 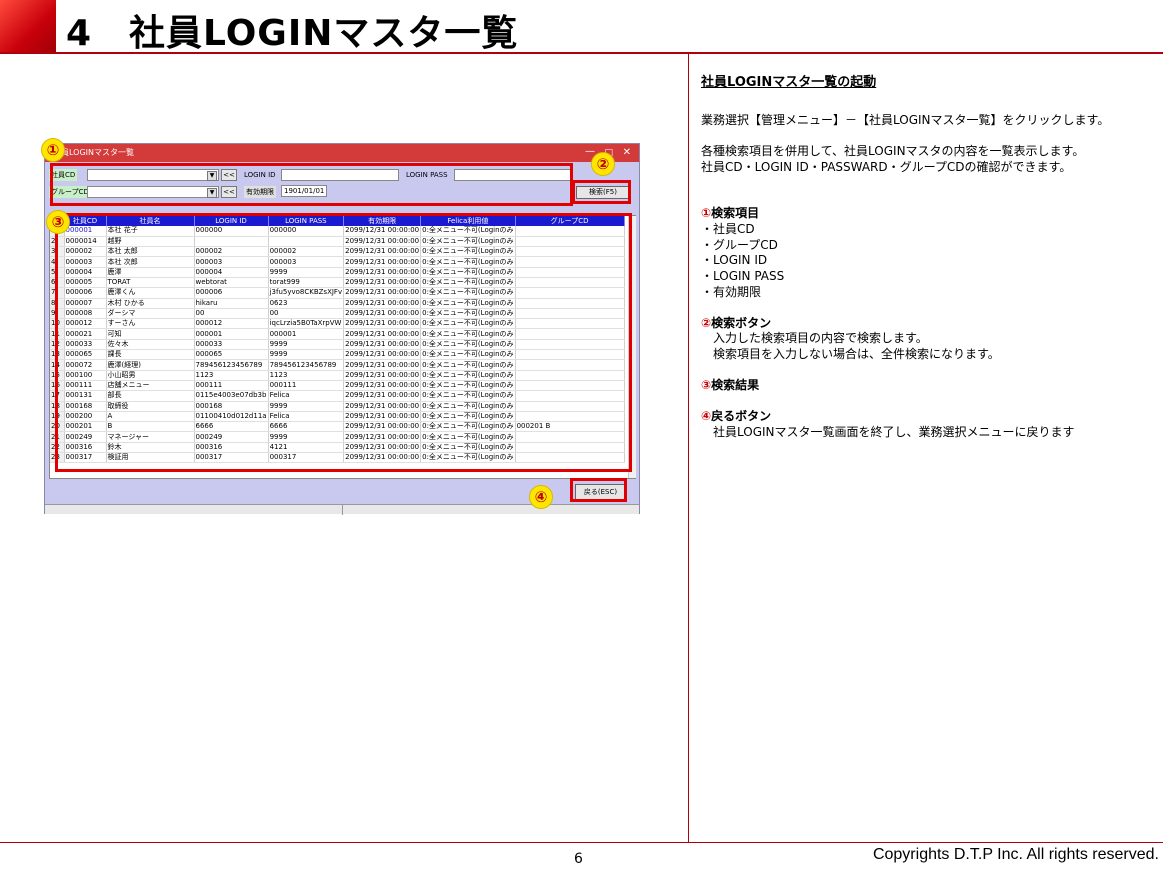 I want to click on explanation-title: 社員LOGINマスタ一覧の起動, so click(x=789, y=82).